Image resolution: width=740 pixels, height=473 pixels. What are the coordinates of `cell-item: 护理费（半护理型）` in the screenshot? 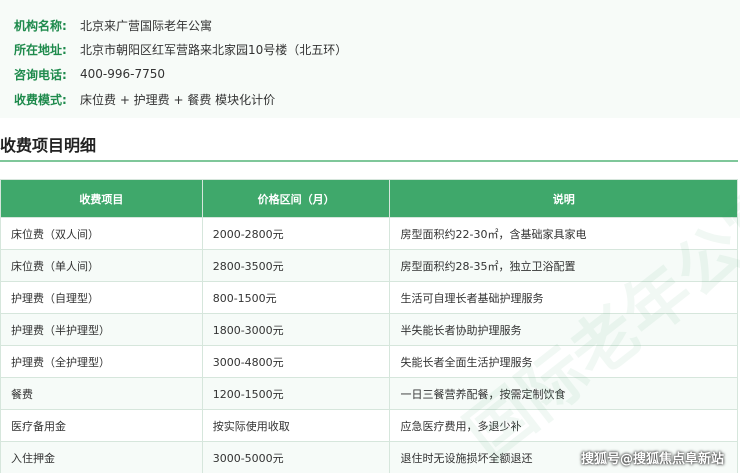 It's located at (101, 329).